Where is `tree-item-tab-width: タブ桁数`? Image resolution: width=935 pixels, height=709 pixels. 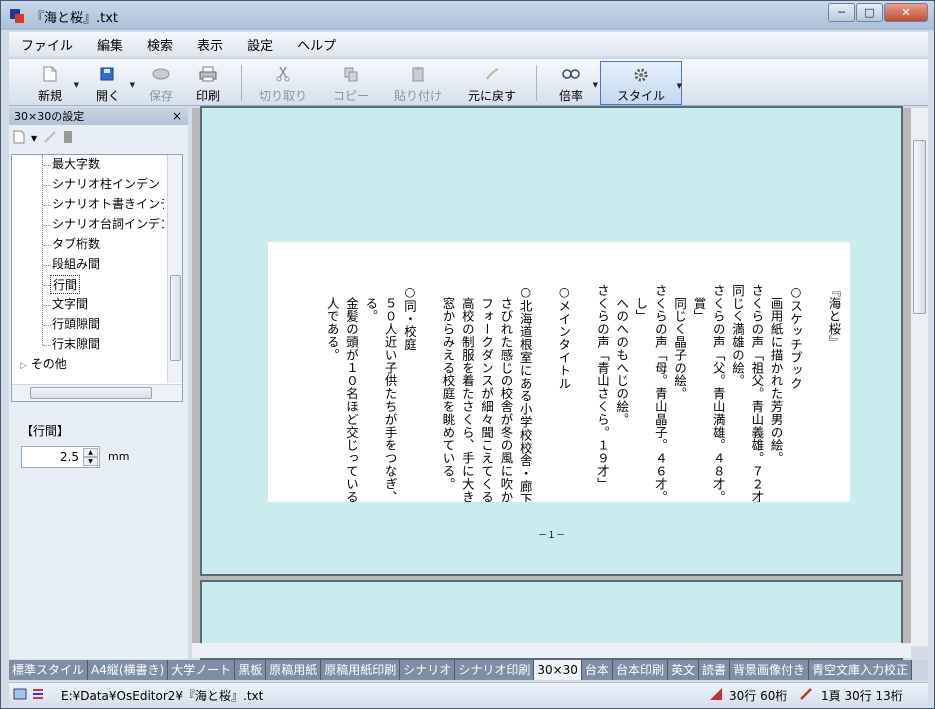 tree-item-tab-width: タブ桁数 is located at coordinates (108, 244).